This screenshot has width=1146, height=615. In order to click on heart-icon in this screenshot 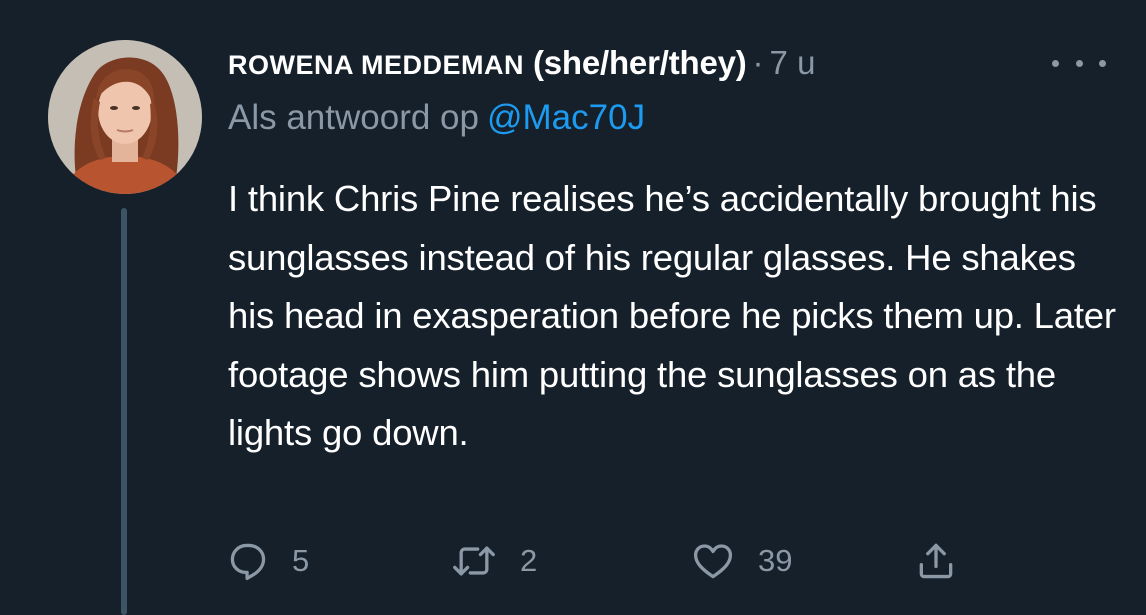, I will do `click(713, 561)`.